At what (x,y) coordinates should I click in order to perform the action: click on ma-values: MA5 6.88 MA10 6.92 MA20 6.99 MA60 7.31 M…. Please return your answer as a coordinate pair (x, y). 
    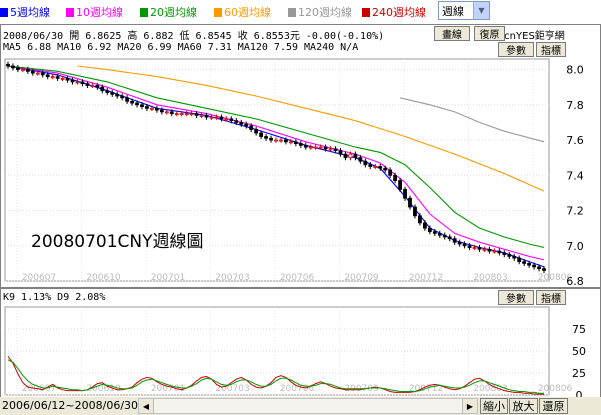
    Looking at the image, I should click on (181, 47).